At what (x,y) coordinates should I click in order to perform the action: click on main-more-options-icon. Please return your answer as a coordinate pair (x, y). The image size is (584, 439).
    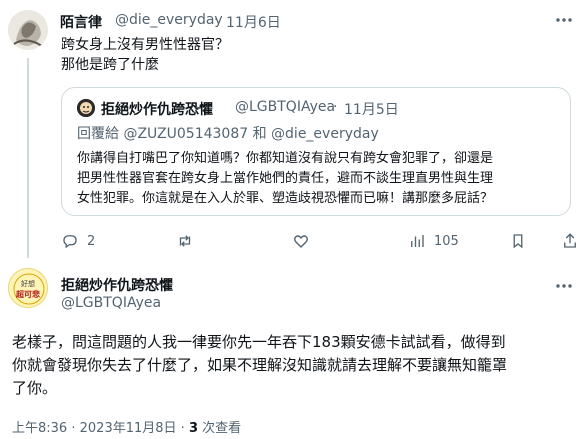
    Looking at the image, I should click on (564, 286).